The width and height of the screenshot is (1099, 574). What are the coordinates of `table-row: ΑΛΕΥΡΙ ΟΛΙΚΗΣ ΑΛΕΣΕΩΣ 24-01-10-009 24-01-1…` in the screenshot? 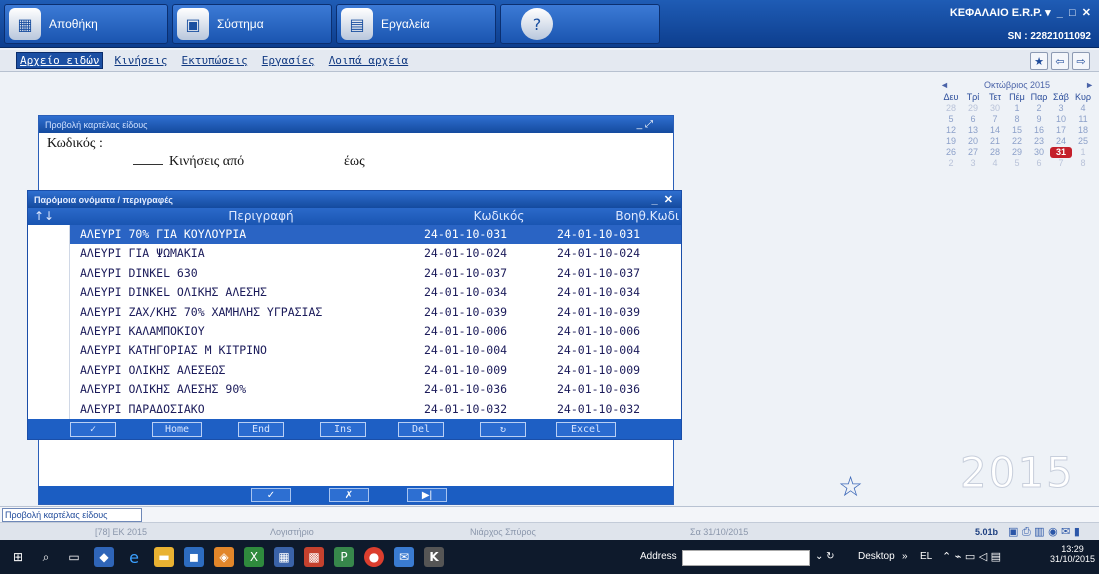 It's located at (375, 370).